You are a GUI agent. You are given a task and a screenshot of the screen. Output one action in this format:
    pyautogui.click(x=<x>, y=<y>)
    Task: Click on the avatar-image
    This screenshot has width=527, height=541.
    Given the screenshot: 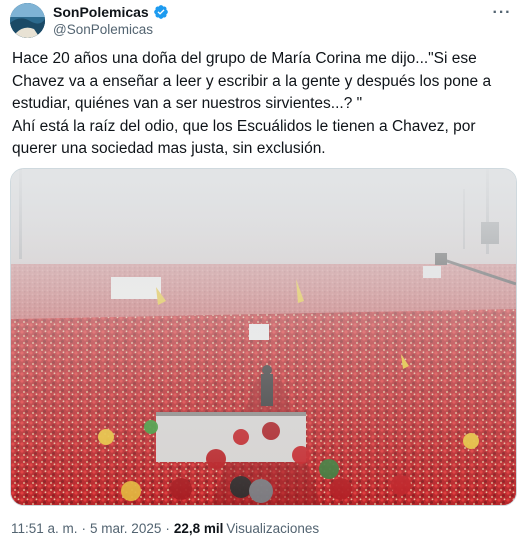 What is the action you would take?
    pyautogui.click(x=27, y=20)
    